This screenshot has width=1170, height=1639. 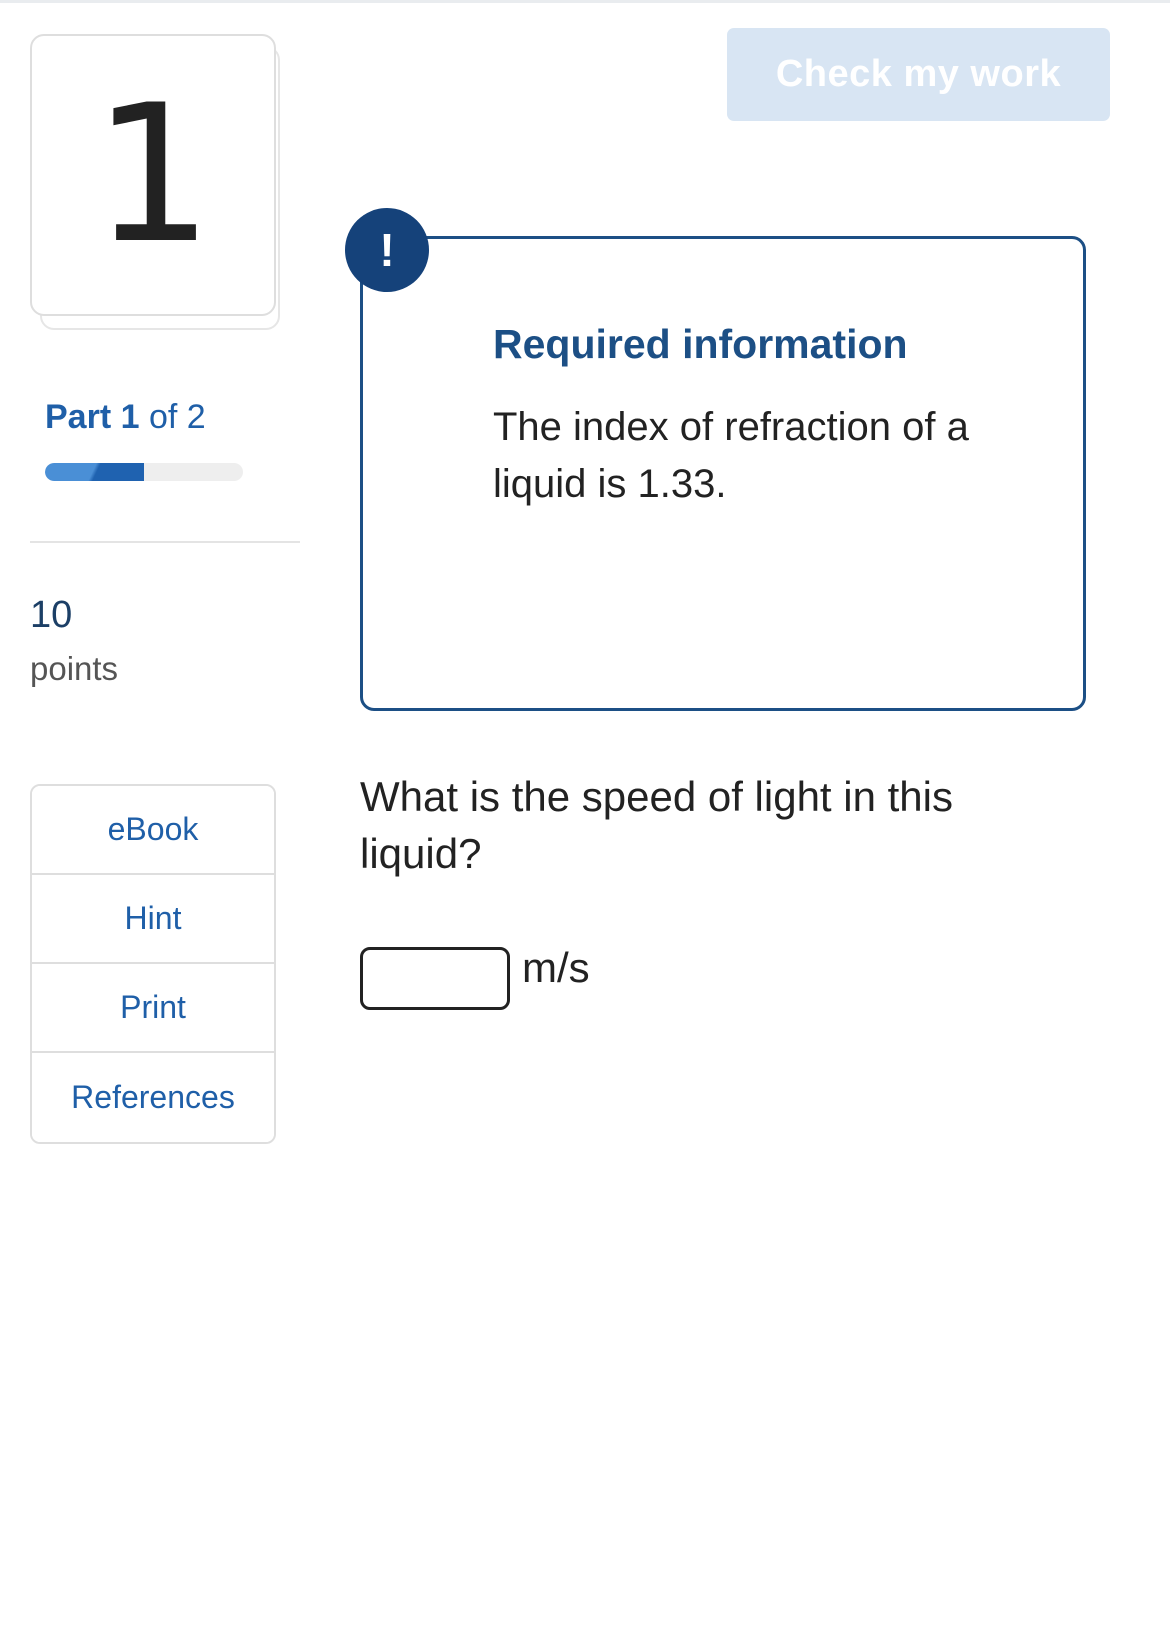 I want to click on question-tools: eBook Hint Print References, so click(x=153, y=964).